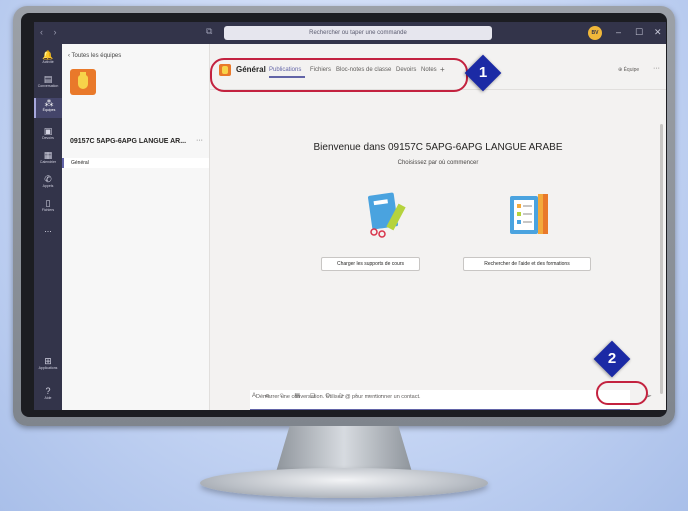 This screenshot has height=511, width=688. What do you see at coordinates (661, 259) in the screenshot?
I see `scrollbar` at bounding box center [661, 259].